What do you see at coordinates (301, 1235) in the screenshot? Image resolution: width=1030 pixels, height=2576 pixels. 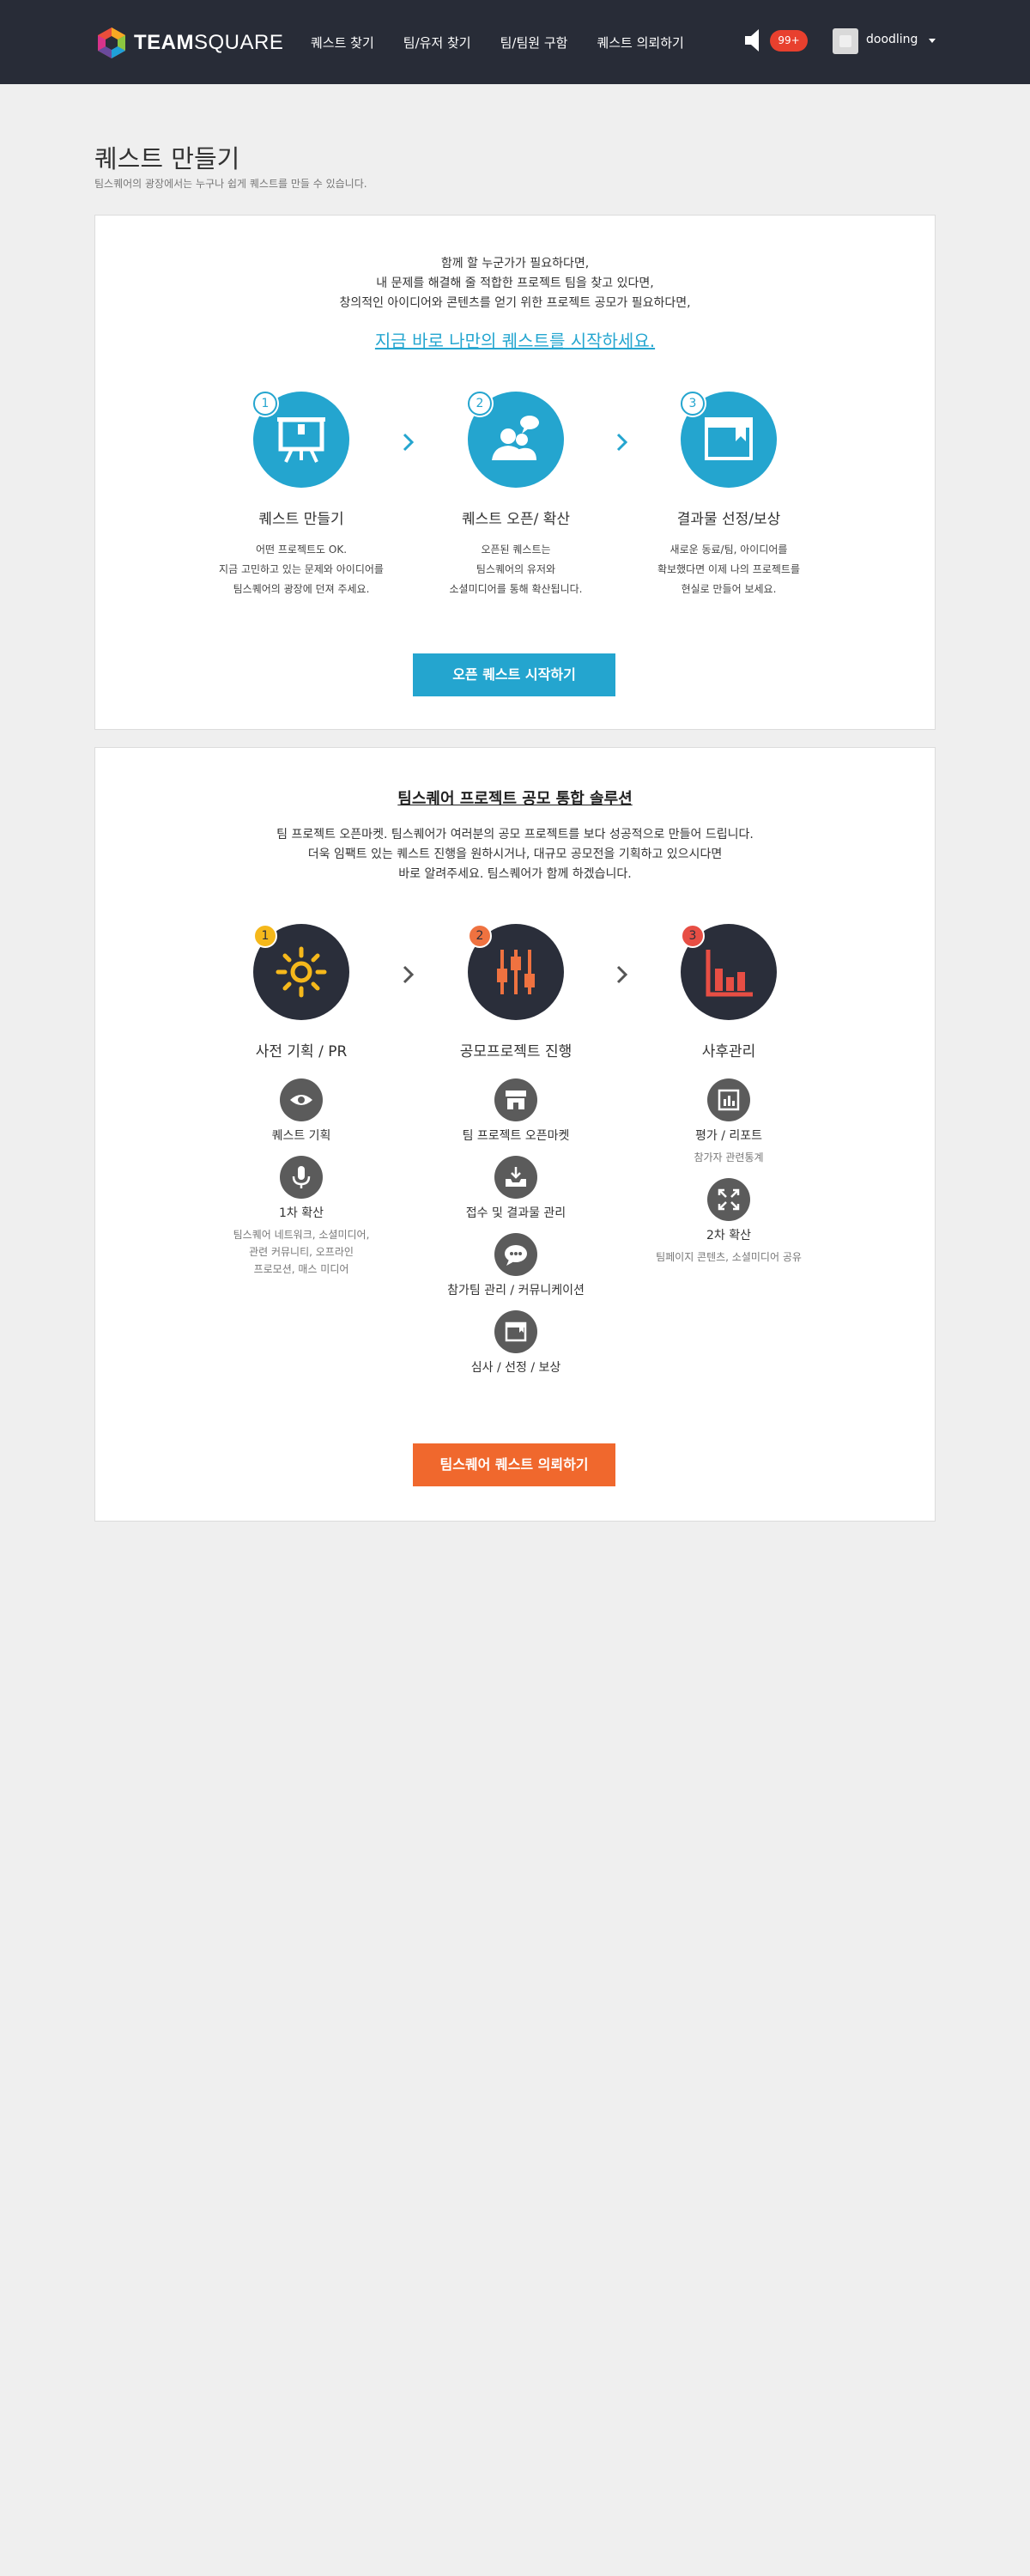 I see `item-description-line: 팀스퀘어 네트워크, 소셜미디어,` at bounding box center [301, 1235].